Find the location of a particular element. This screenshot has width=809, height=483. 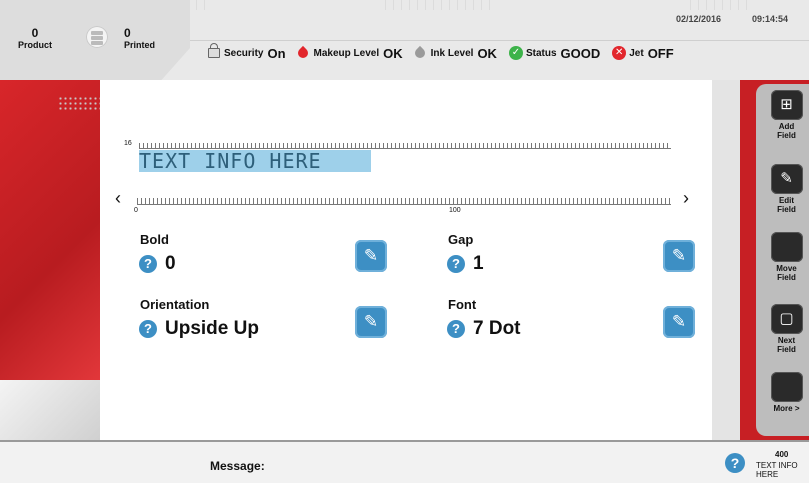

gap-value: 1 is located at coordinates (478, 263).